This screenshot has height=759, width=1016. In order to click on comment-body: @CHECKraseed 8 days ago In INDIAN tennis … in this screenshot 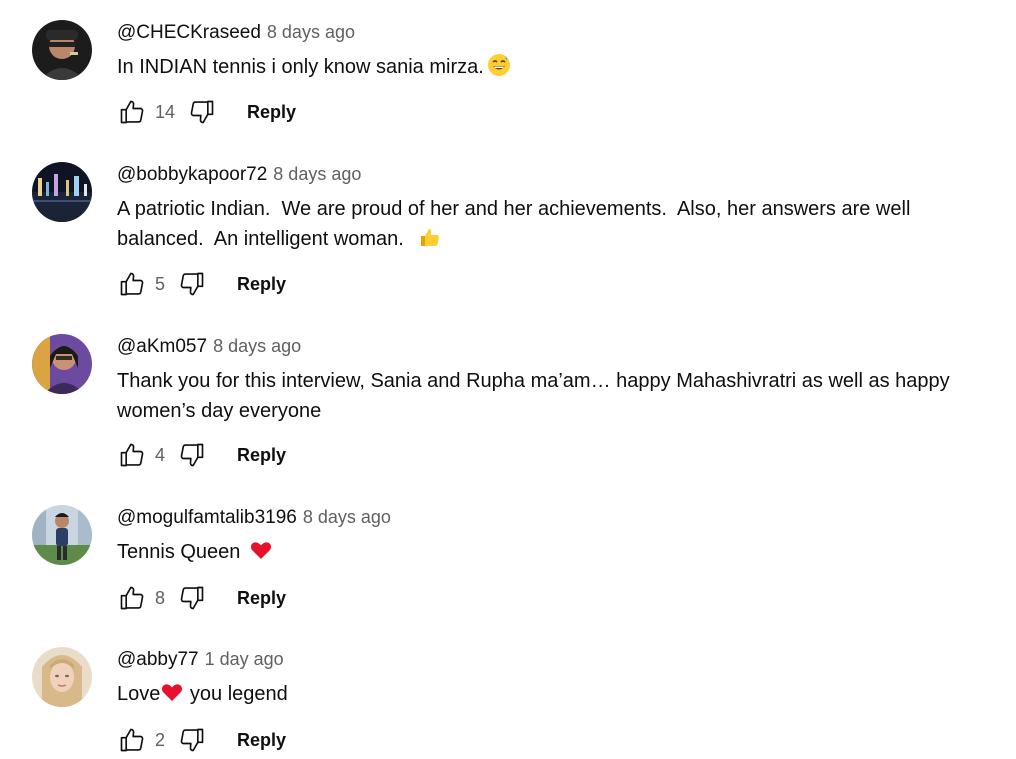, I will do `click(559, 72)`.